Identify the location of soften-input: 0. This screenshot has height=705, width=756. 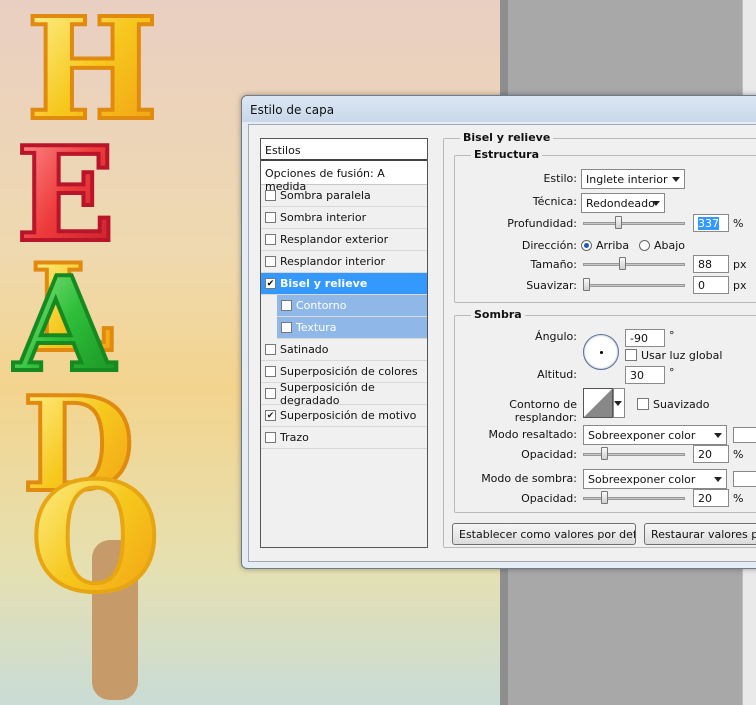
(711, 285).